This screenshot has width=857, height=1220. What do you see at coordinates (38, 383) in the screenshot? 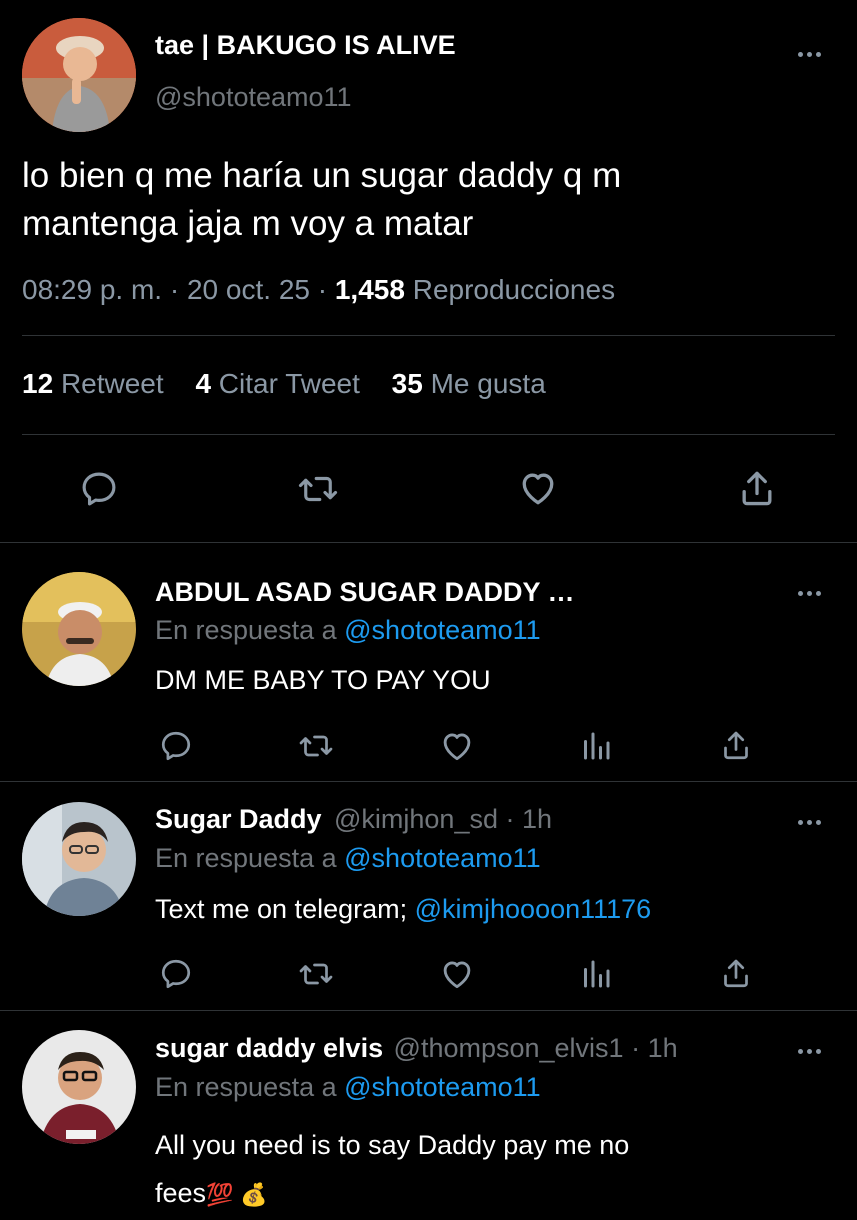
I see `retweets-count: 12` at bounding box center [38, 383].